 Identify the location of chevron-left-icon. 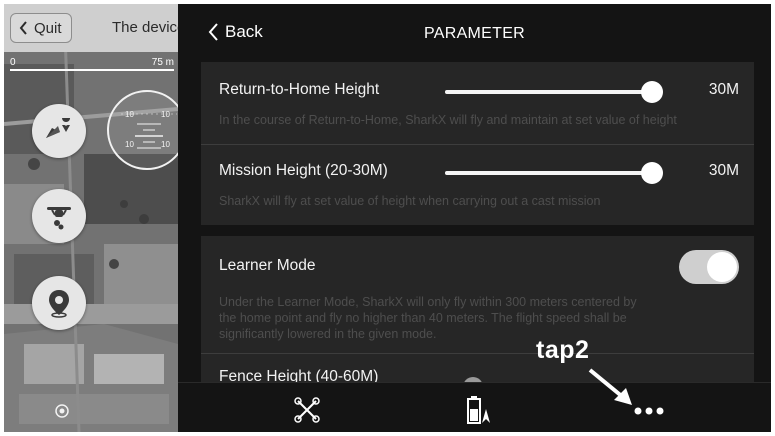
(23, 28).